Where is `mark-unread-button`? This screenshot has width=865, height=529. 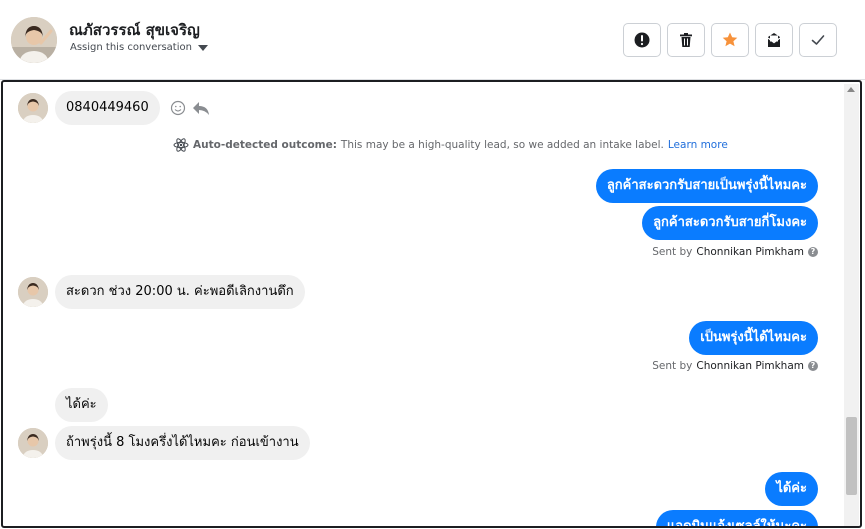 mark-unread-button is located at coordinates (774, 40).